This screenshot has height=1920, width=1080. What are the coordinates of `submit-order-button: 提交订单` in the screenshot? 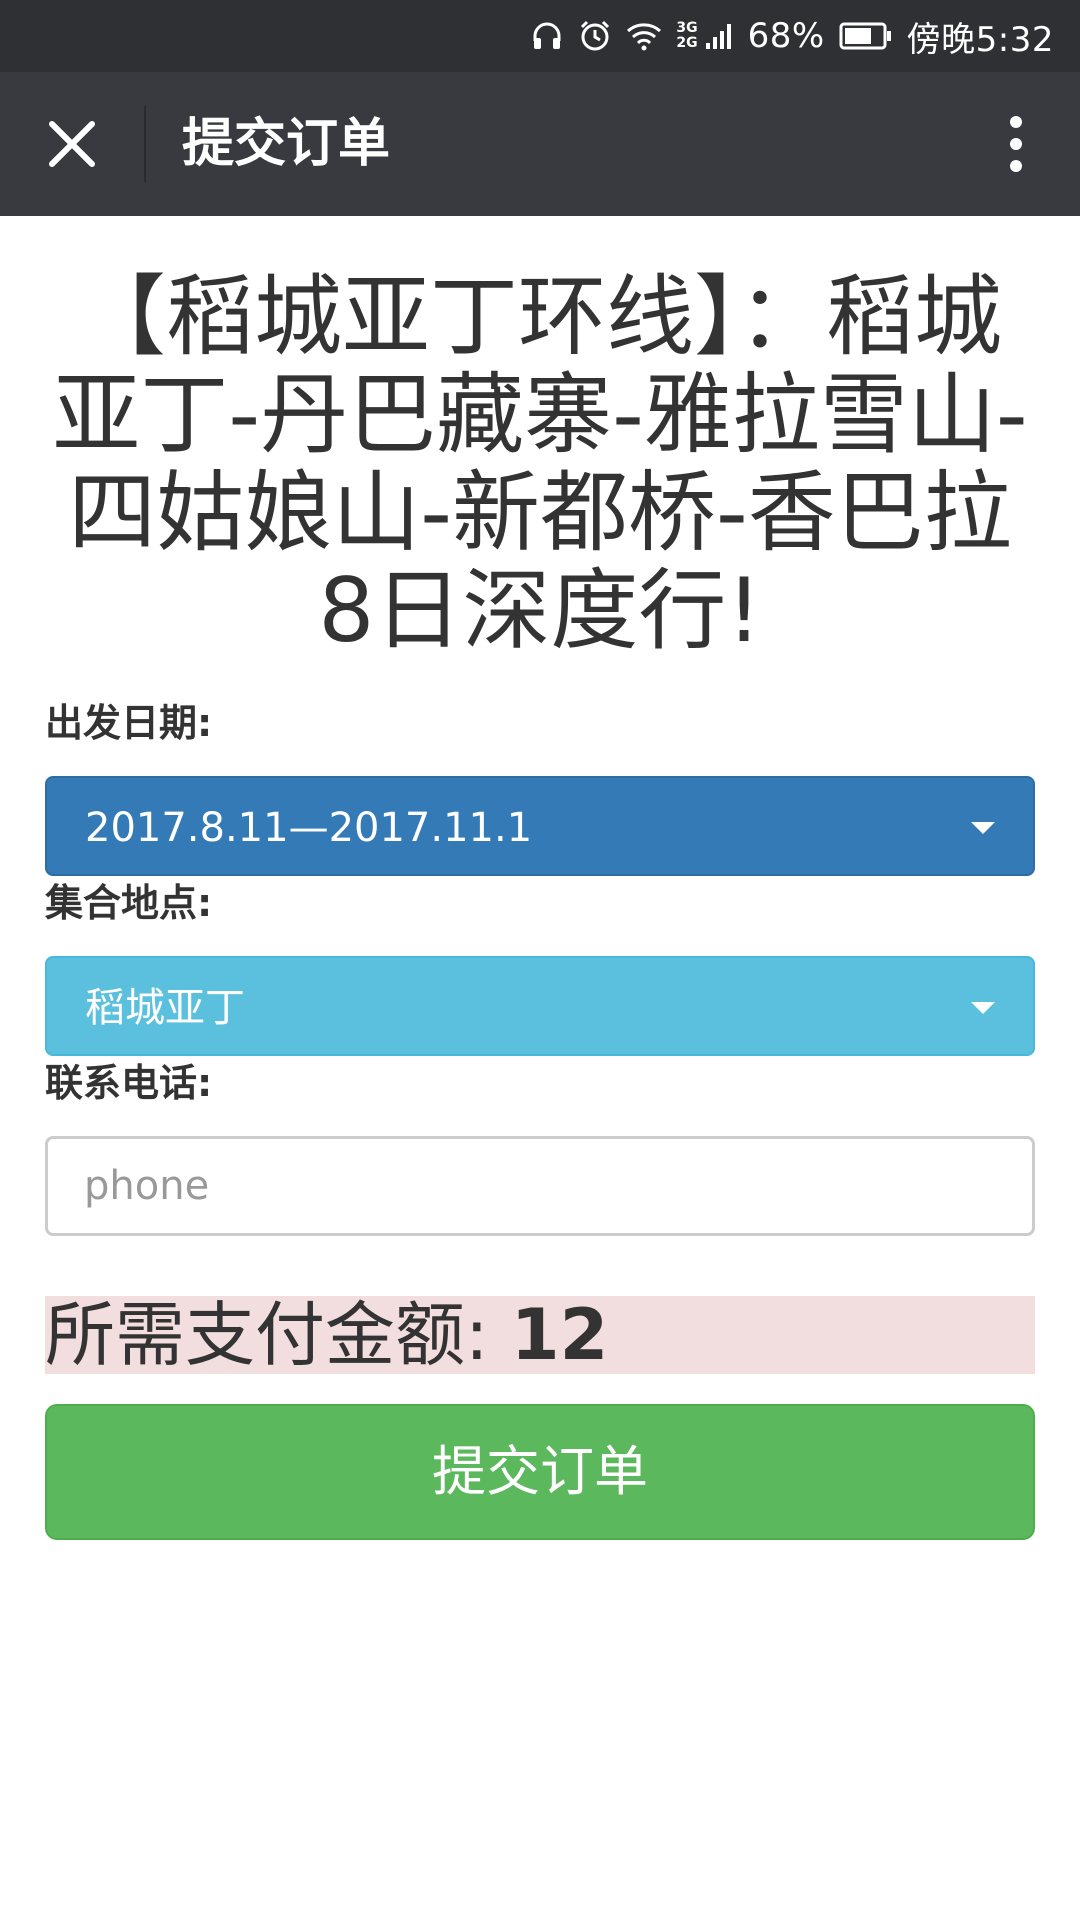 It's located at (540, 1472).